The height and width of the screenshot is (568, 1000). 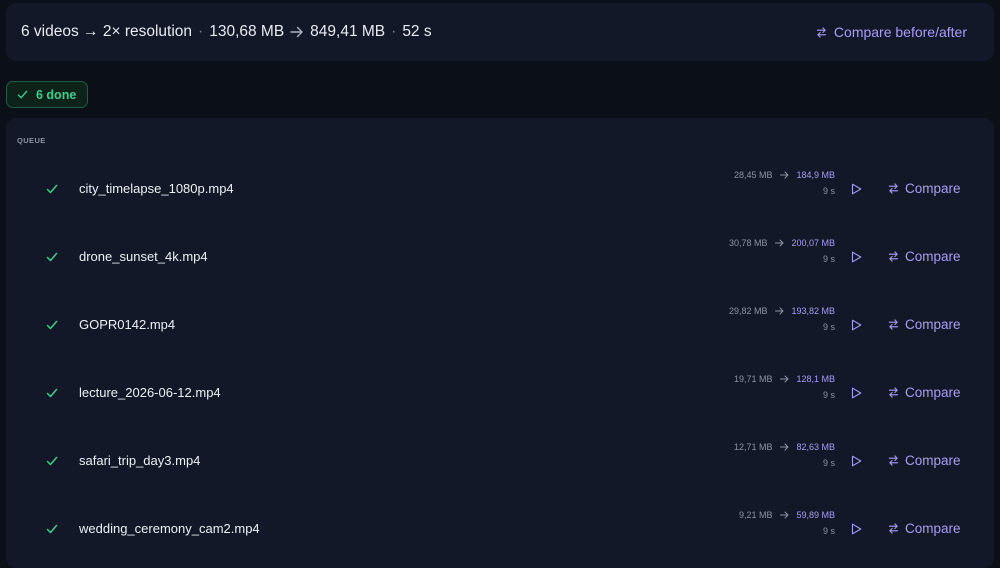 What do you see at coordinates (900, 32) in the screenshot?
I see `compare-before-after-label: Compare before/after` at bounding box center [900, 32].